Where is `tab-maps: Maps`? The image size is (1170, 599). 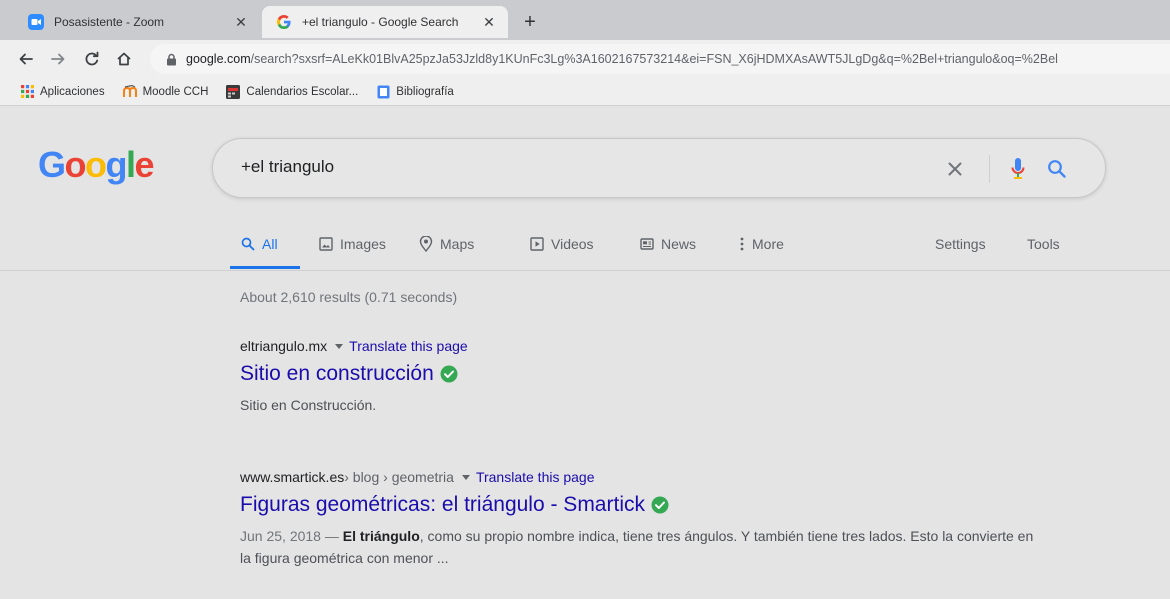 tab-maps: Maps is located at coordinates (446, 244).